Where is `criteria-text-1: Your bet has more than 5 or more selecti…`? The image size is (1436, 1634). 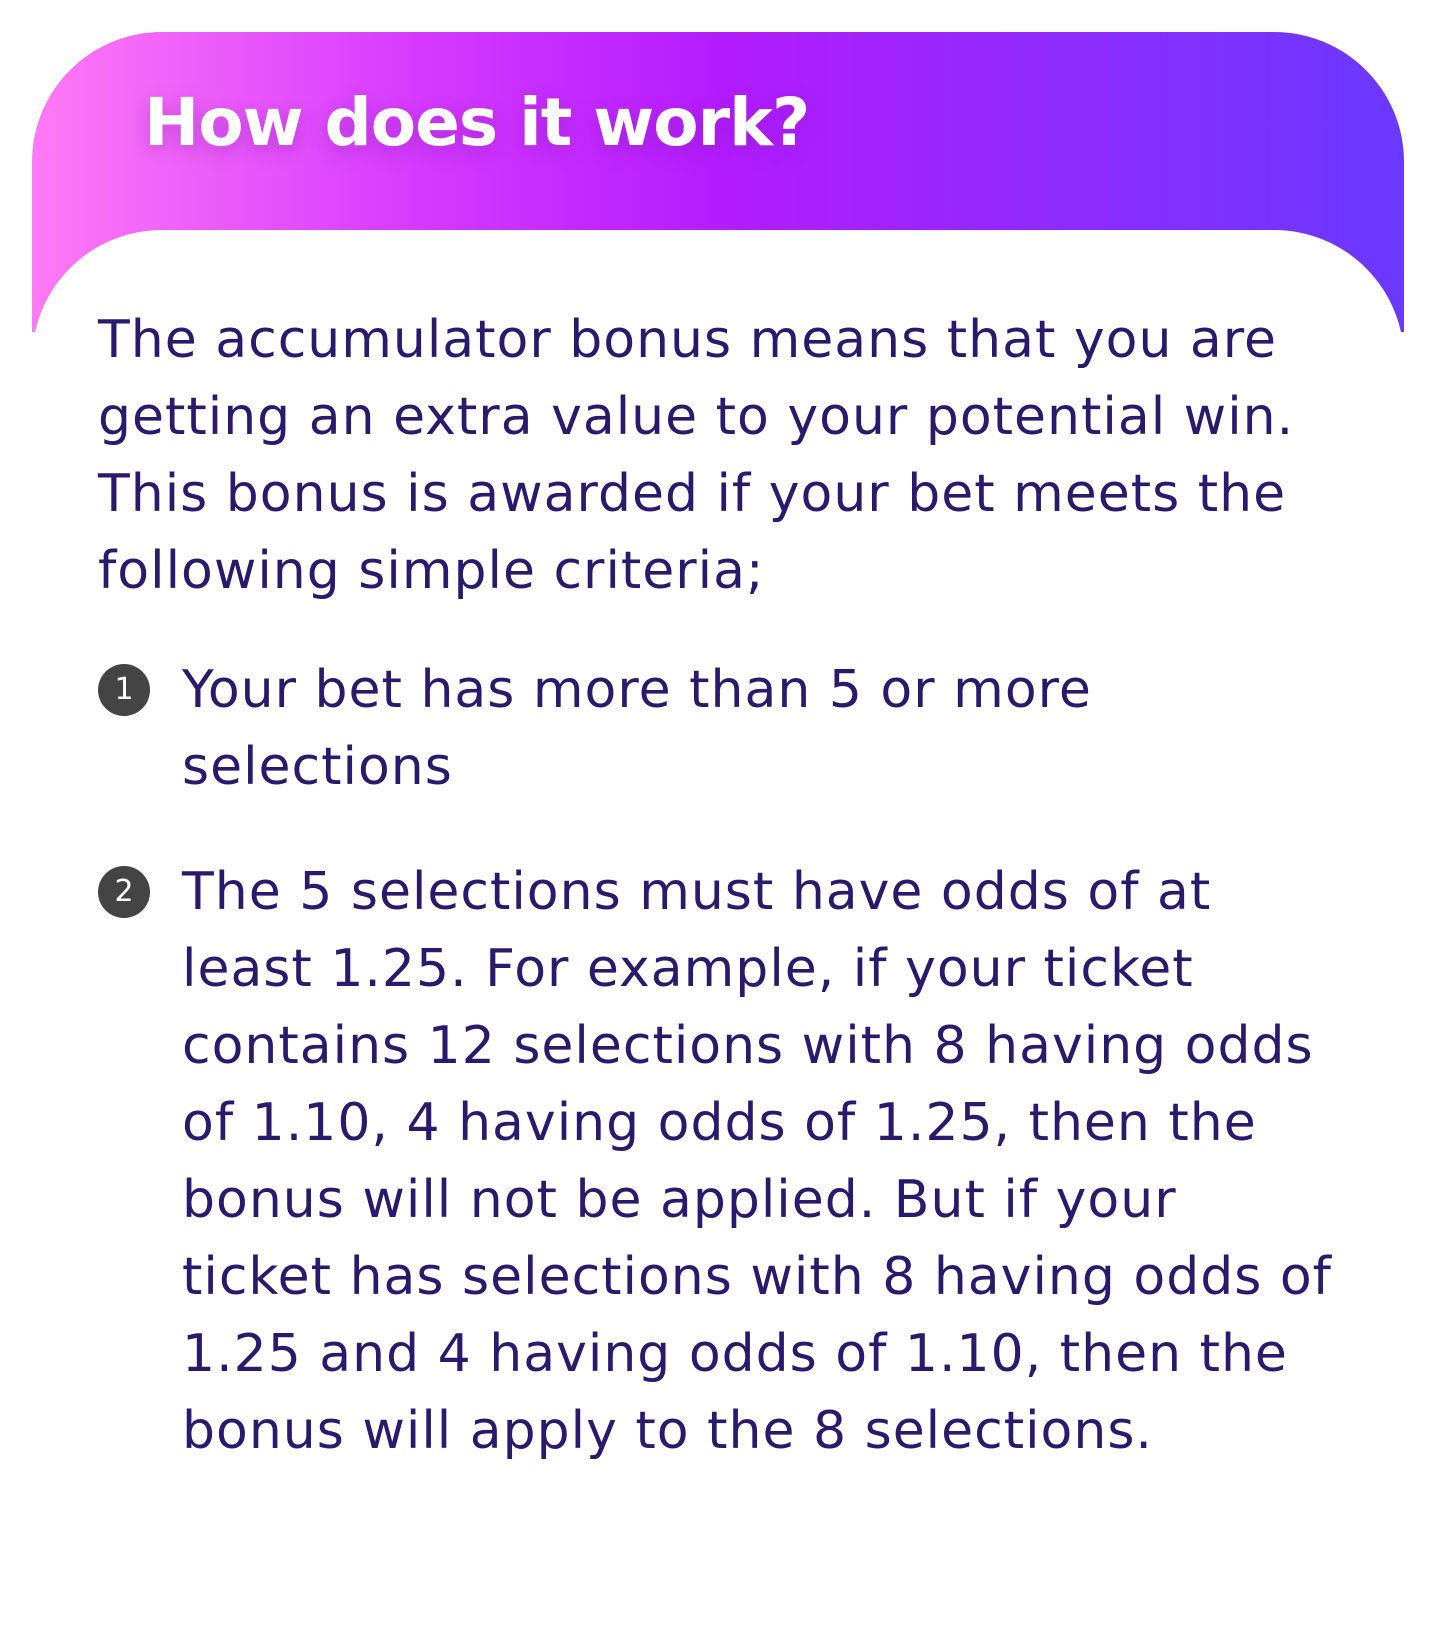
criteria-text-1: Your bet has more than 5 or more selecti… is located at coordinates (637, 728).